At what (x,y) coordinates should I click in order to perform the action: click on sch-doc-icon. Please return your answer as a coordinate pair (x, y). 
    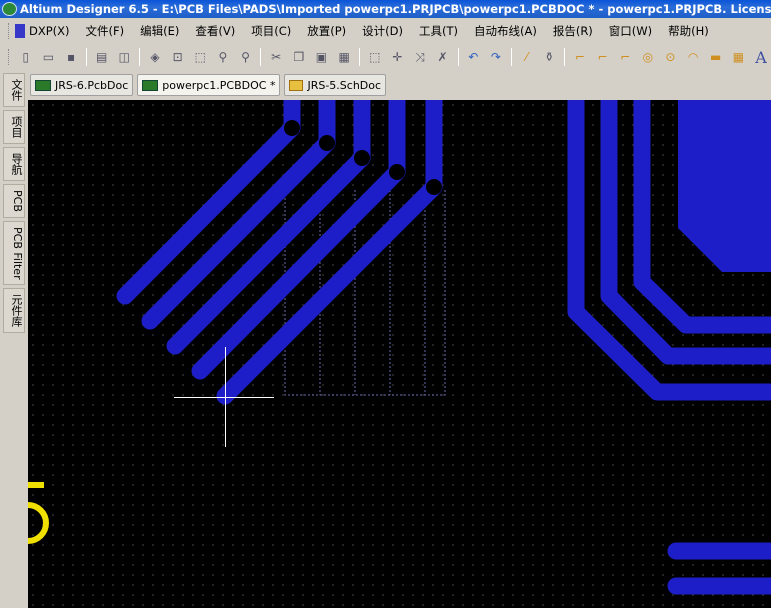
    Looking at the image, I should click on (296, 85).